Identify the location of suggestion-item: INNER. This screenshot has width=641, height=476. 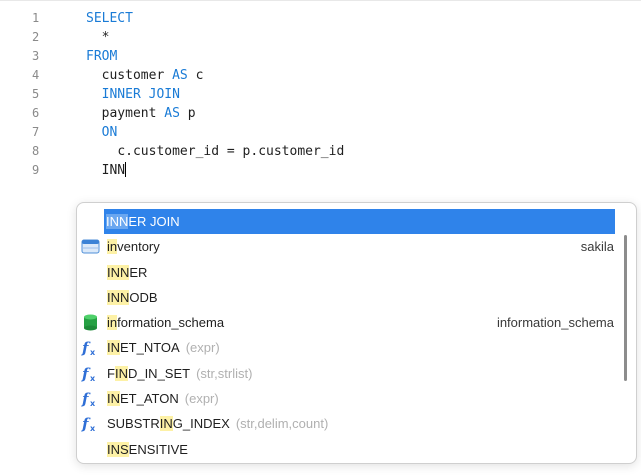
(349, 272).